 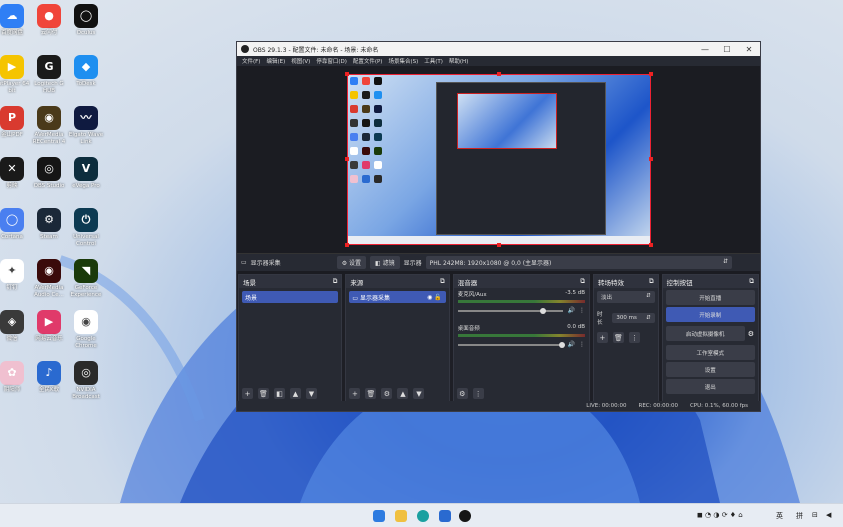 What do you see at coordinates (16, 122) in the screenshot?
I see `desktop-icon-pdf: P 金山PDF` at bounding box center [16, 122].